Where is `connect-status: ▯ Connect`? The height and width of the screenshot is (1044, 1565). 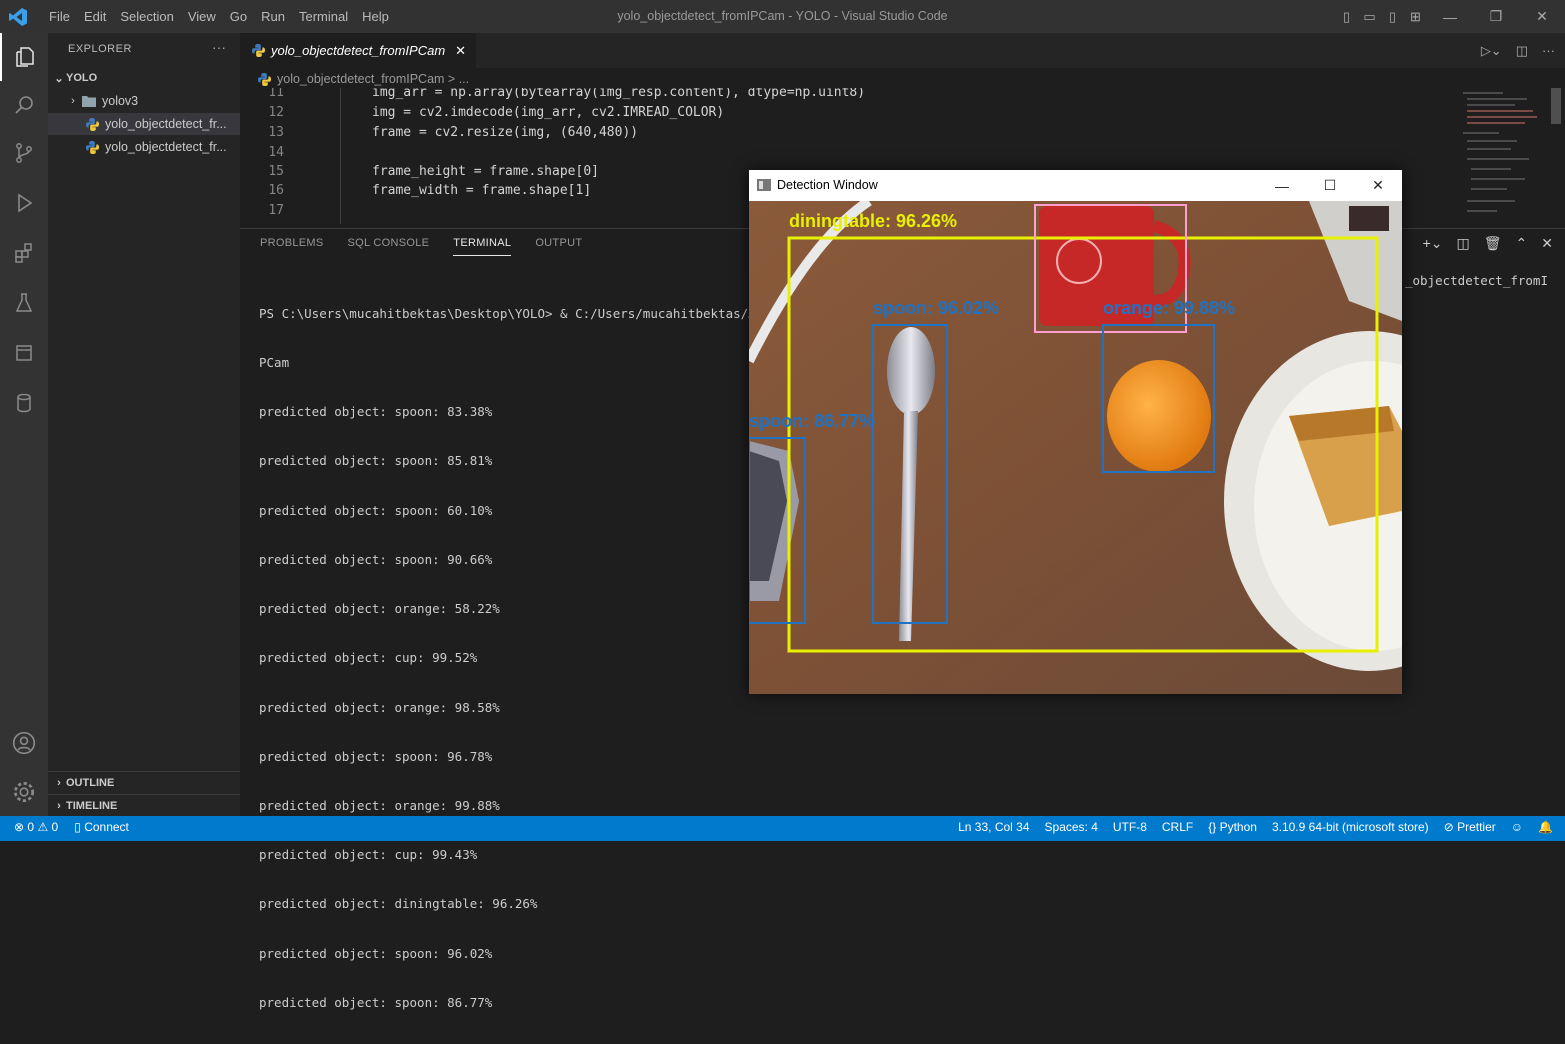 connect-status: ▯ Connect is located at coordinates (101, 827).